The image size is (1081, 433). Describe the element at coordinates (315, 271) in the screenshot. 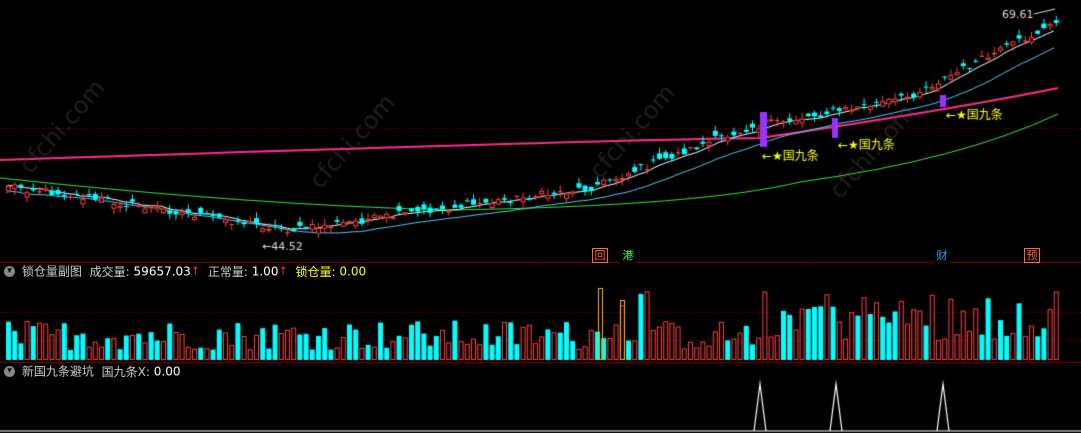

I see `lock-label: 锁仓量:` at that location.